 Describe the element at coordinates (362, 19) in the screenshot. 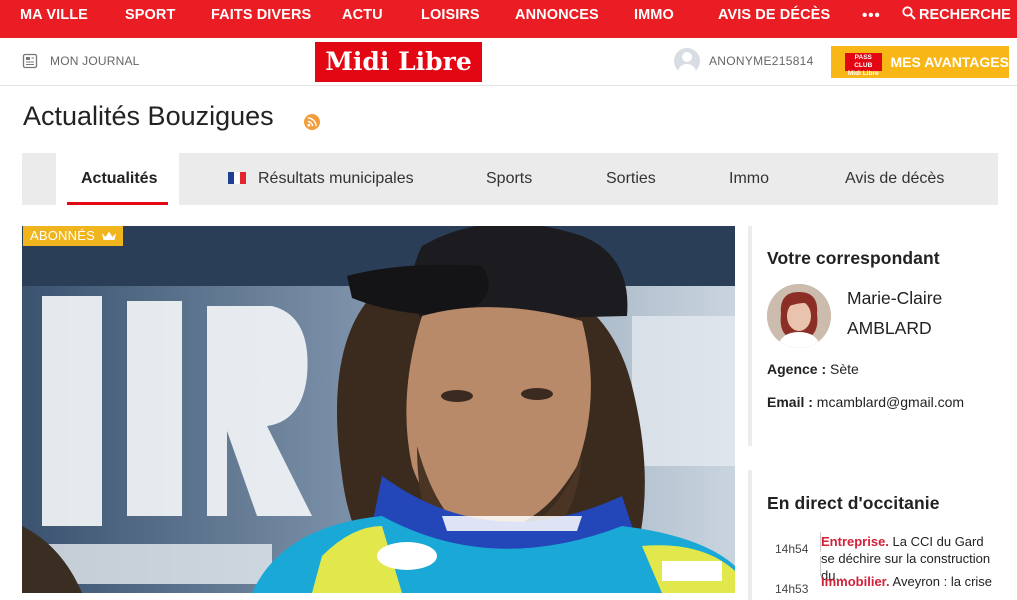

I see `nav-item-actu: ACTU` at that location.